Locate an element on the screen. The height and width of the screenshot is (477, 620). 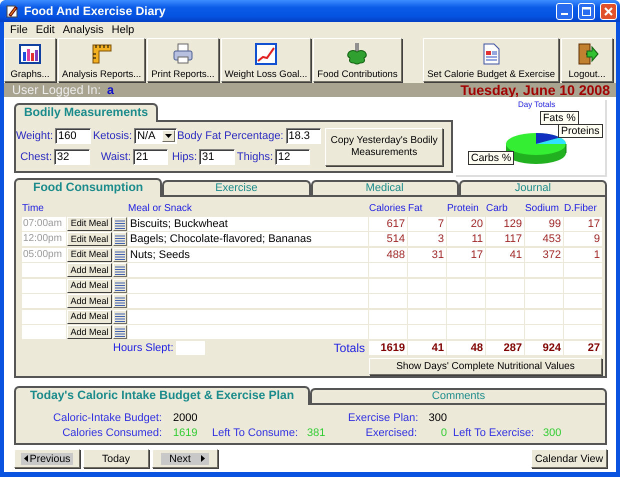
table-cell: 11 is located at coordinates (466, 239).